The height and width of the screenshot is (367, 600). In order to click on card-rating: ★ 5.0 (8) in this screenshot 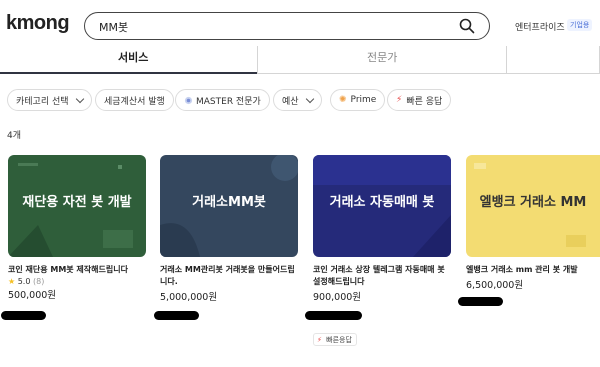, I will do `click(77, 281)`.